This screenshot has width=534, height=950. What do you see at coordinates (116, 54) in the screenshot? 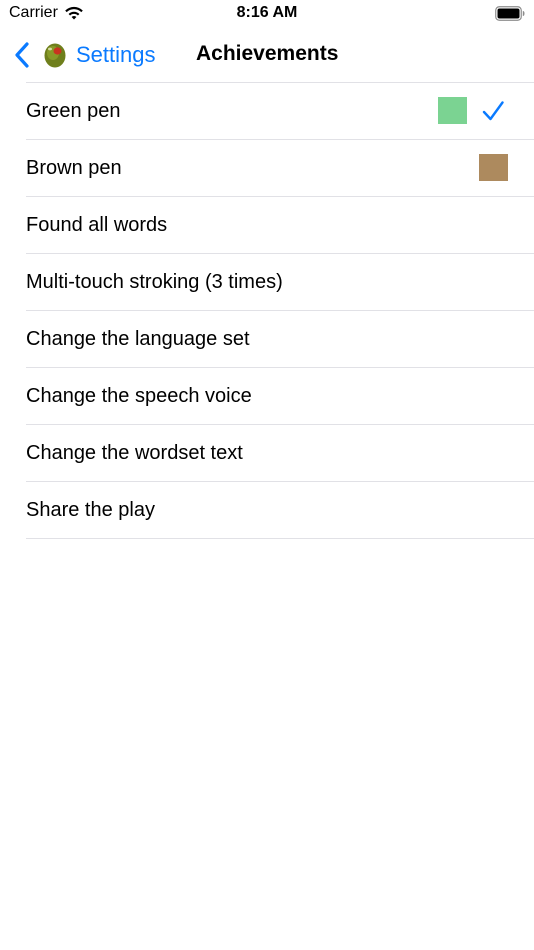
I see `back-button-label: Settings` at bounding box center [116, 54].